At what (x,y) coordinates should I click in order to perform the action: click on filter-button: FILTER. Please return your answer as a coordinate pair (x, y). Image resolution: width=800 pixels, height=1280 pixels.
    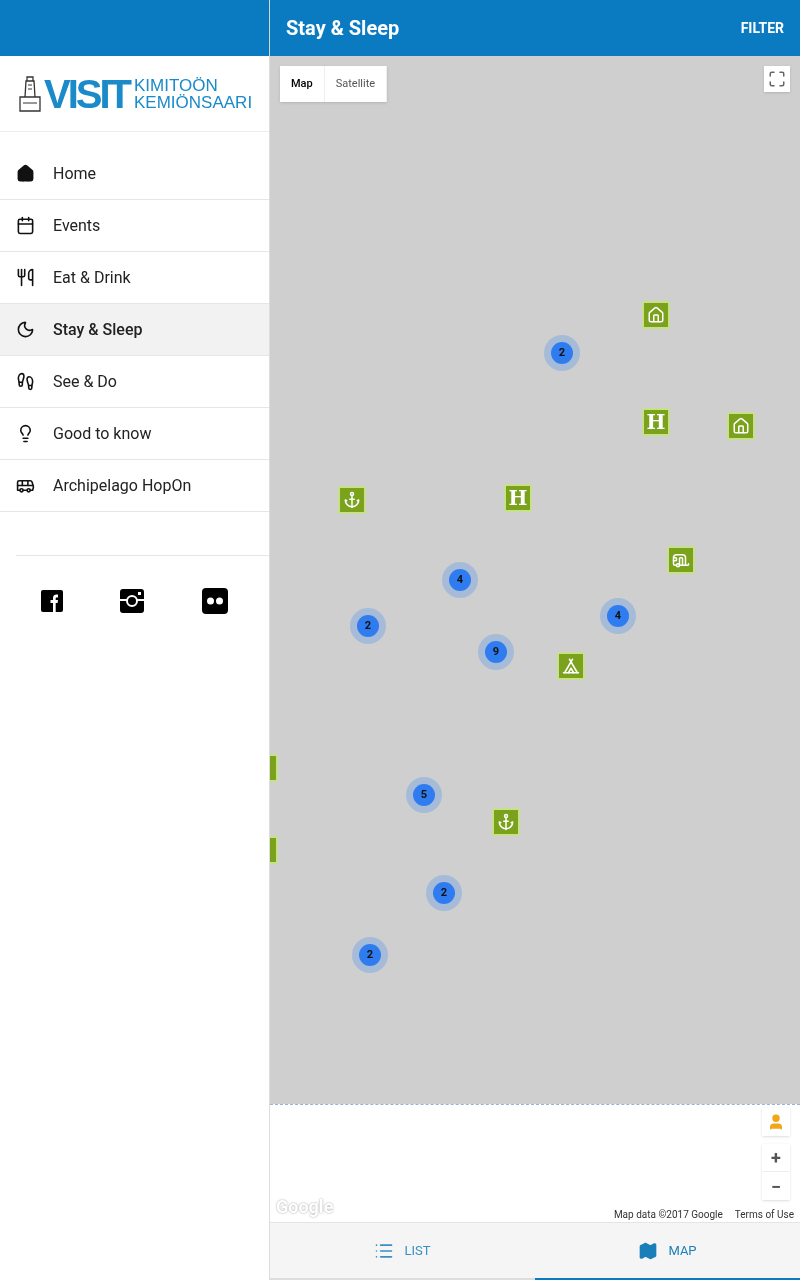
    Looking at the image, I should click on (762, 28).